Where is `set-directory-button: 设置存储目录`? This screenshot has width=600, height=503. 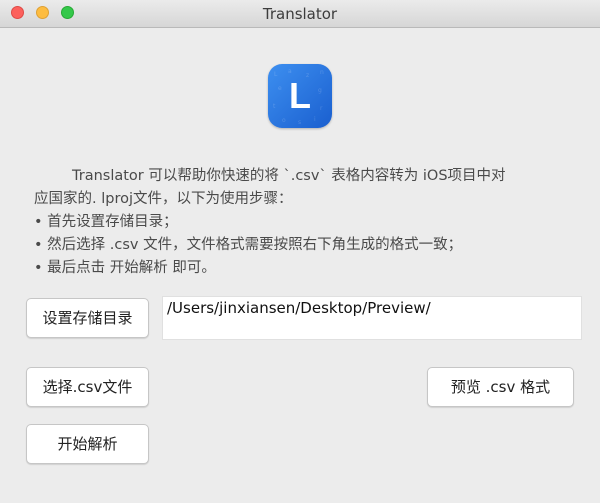 set-directory-button: 设置存储目录 is located at coordinates (87, 318).